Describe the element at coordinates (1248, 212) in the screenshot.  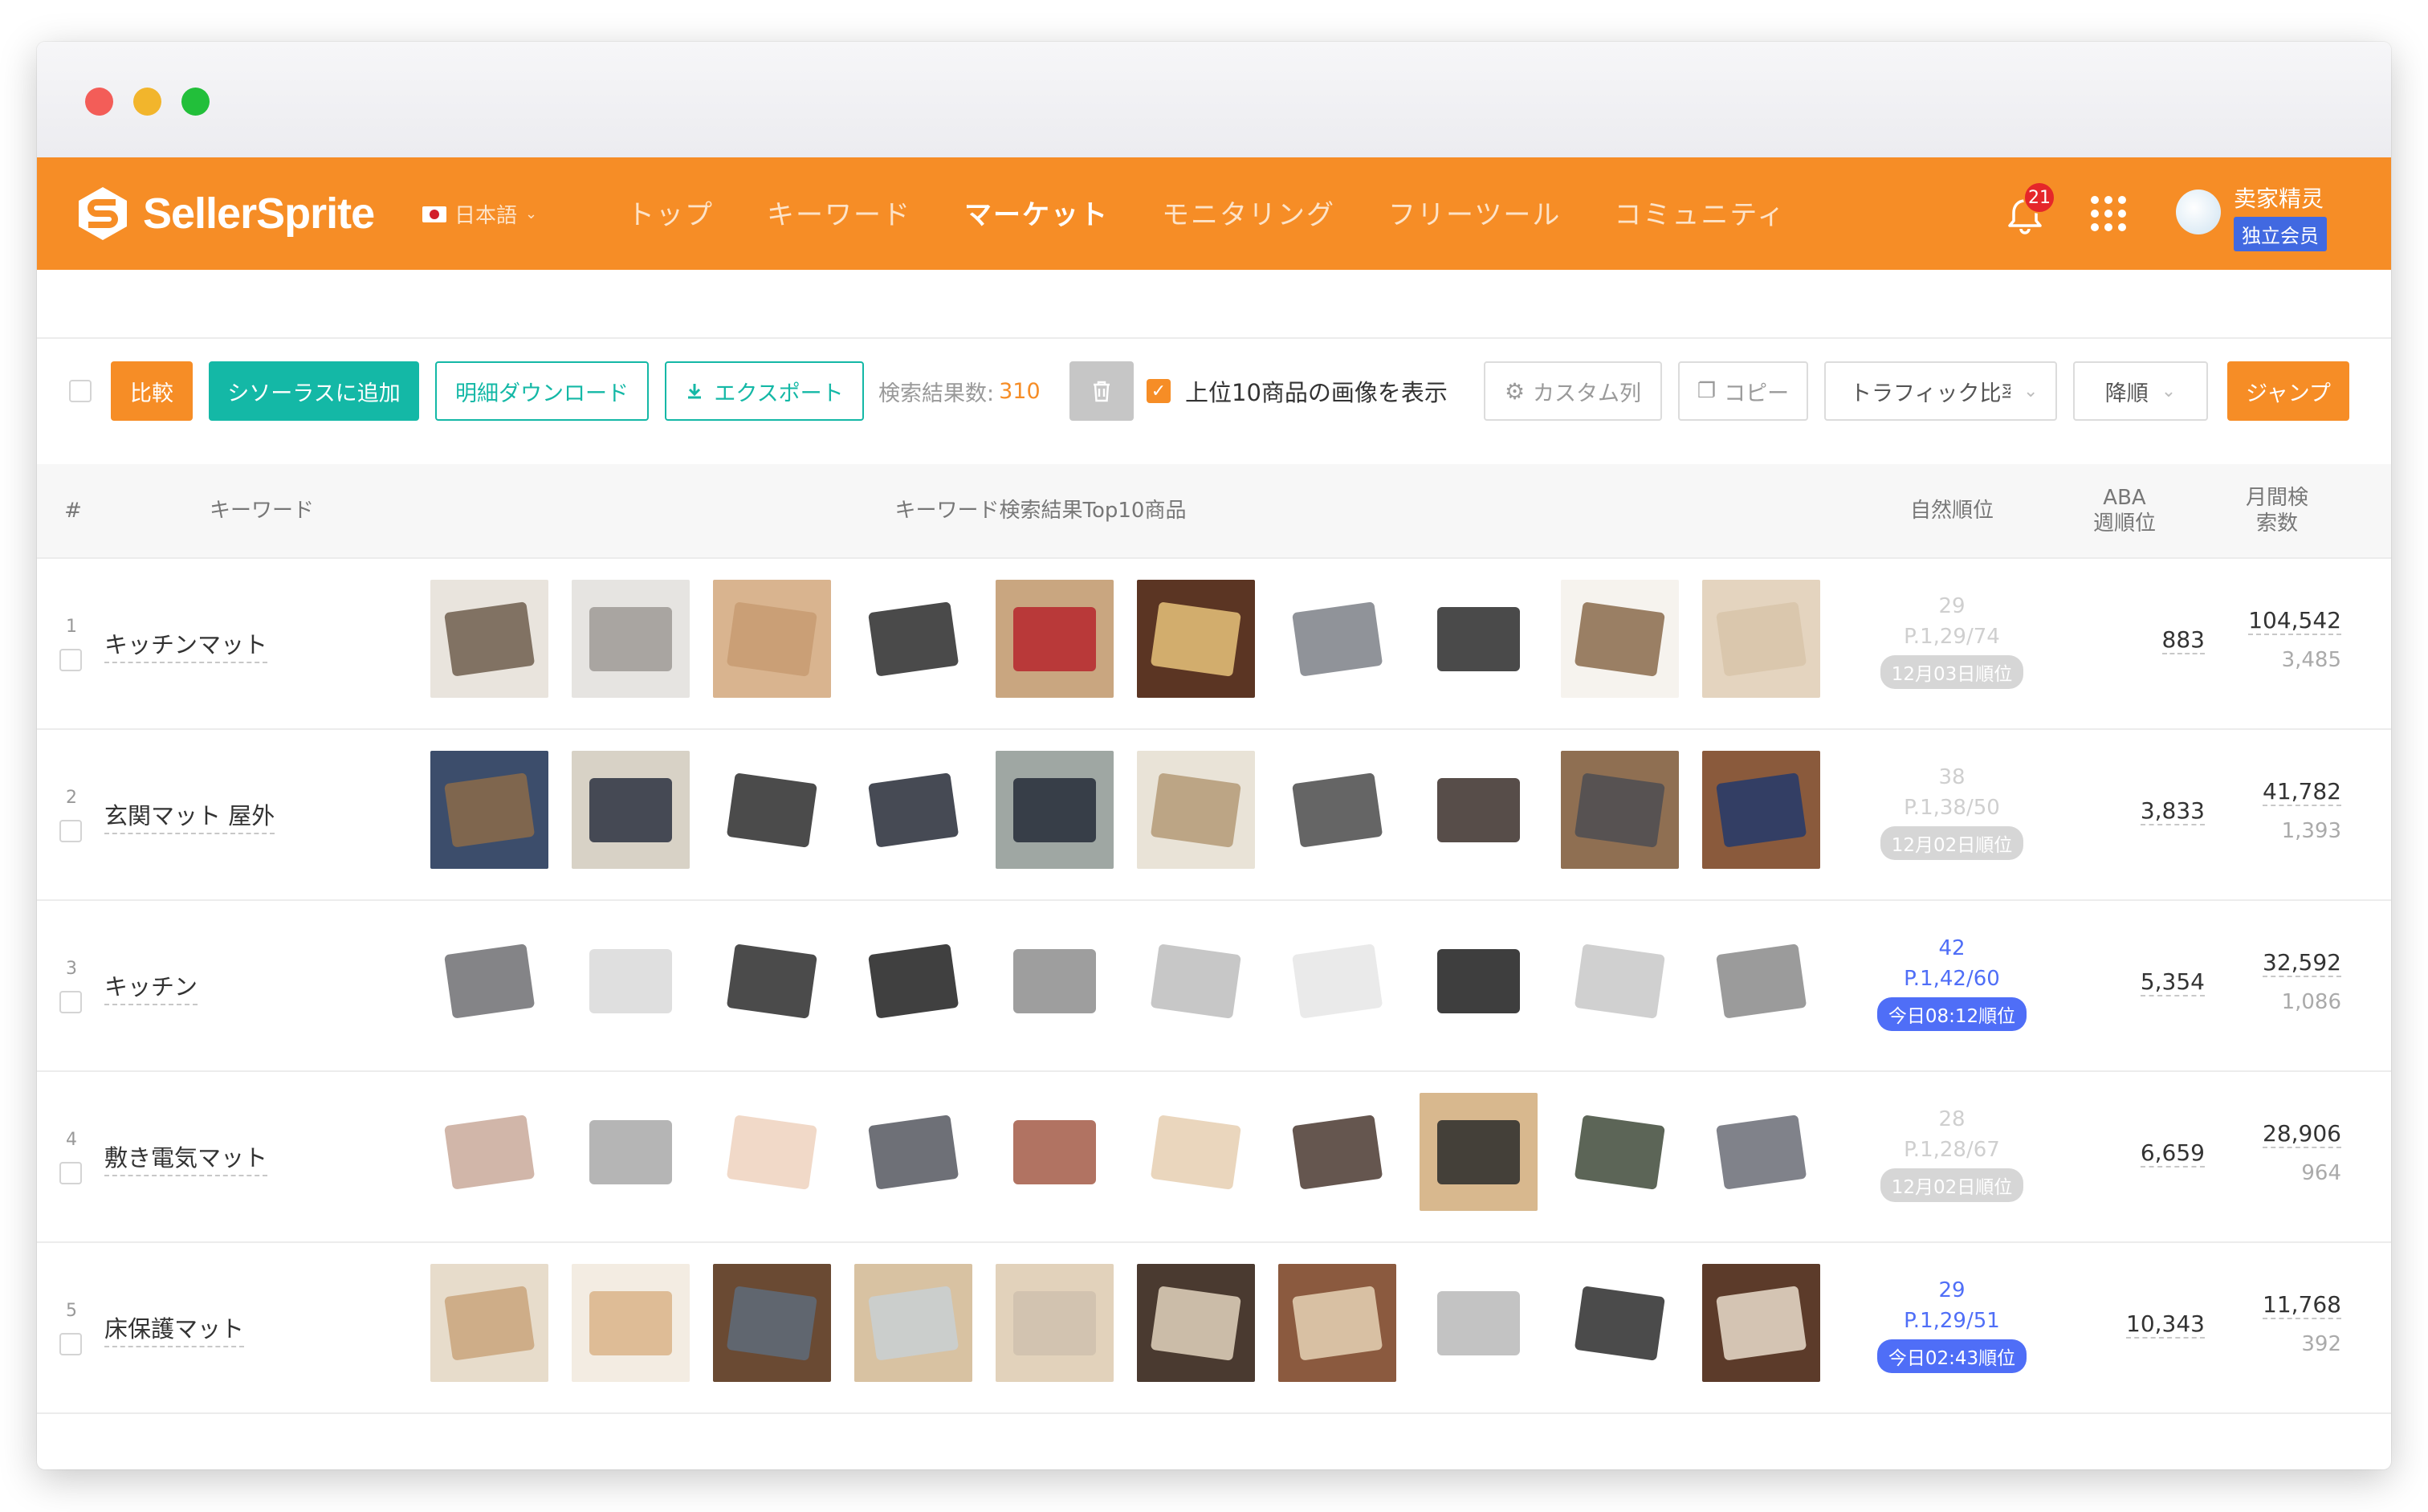
I see `nav-item-monitoring: モニタリング` at that location.